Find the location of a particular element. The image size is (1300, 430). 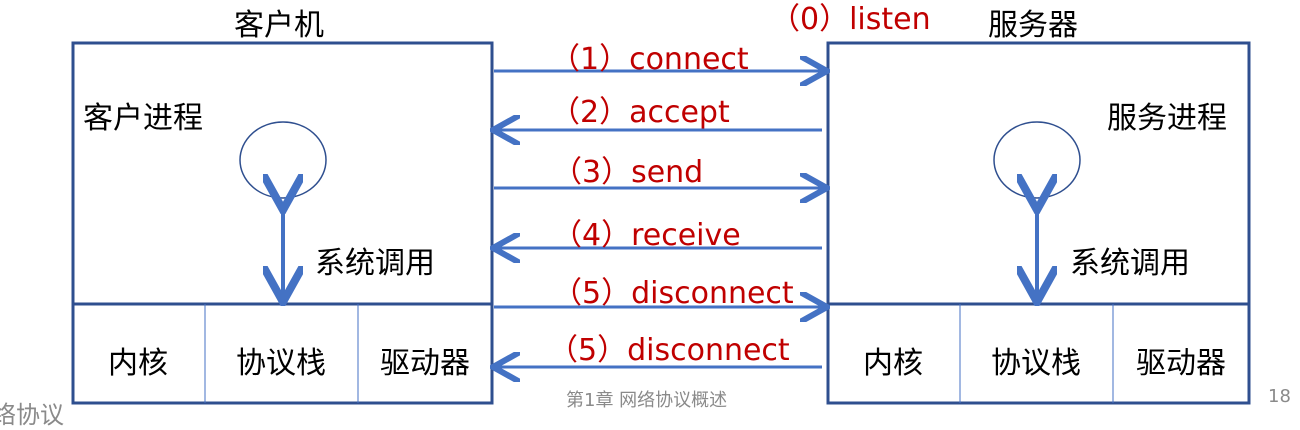

client-title: 客户机 is located at coordinates (279, 25).